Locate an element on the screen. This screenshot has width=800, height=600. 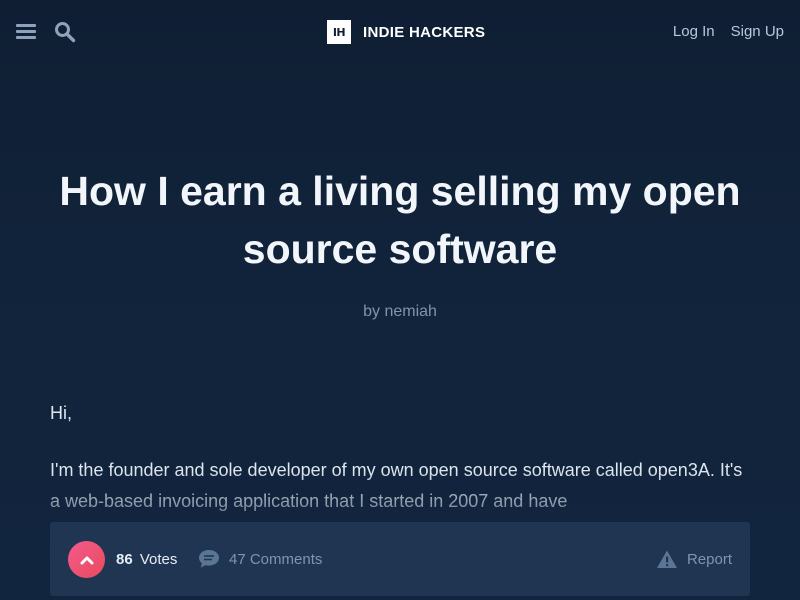
post-action-bar: 86 Votes 47 Comments Report is located at coordinates (400, 559).